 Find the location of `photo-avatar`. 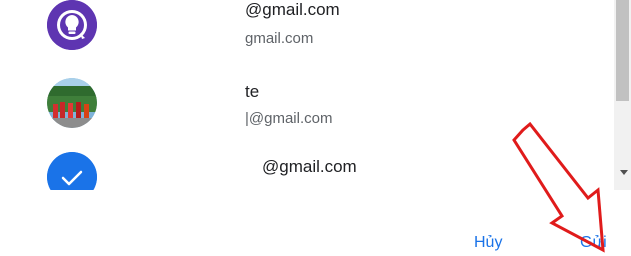

photo-avatar is located at coordinates (72, 103).